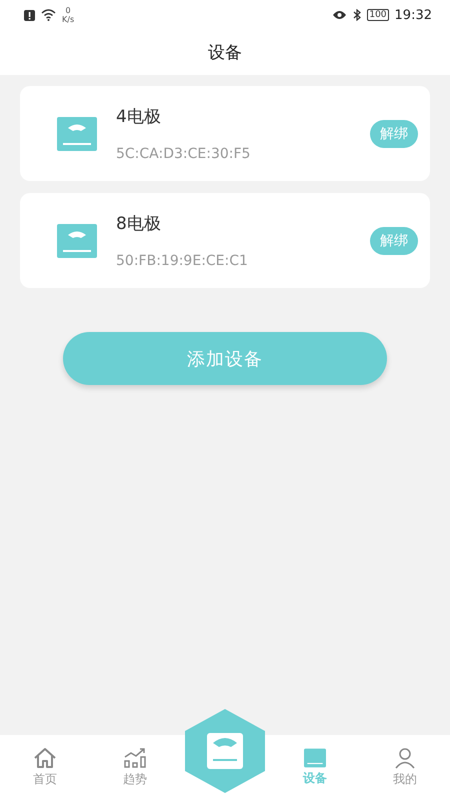 The height and width of the screenshot is (800, 450). I want to click on nav-tab: 我的, so click(405, 767).